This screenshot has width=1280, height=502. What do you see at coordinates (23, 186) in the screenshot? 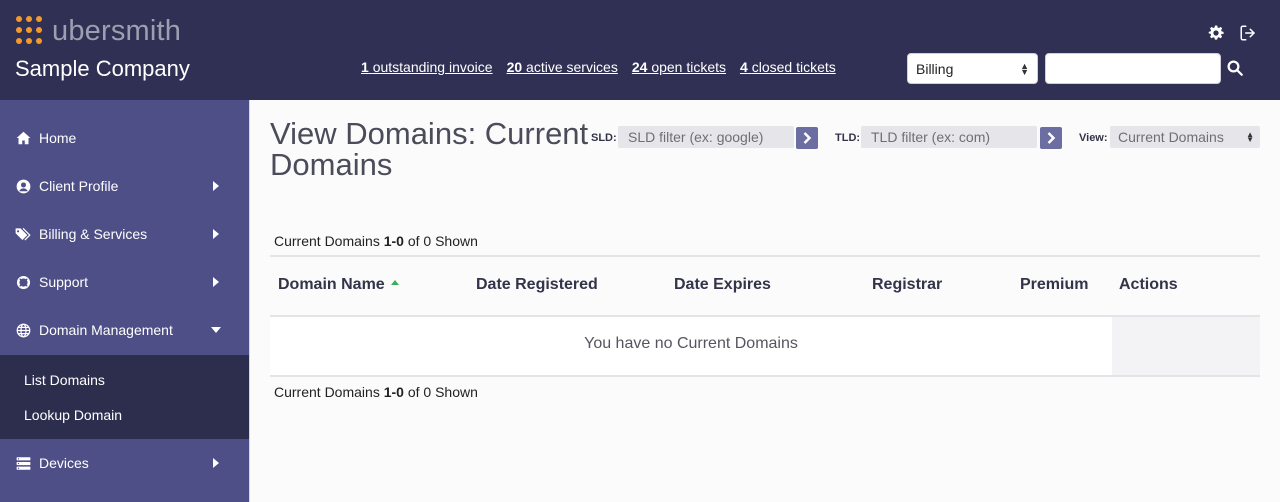
I see `user-circle-icon` at bounding box center [23, 186].